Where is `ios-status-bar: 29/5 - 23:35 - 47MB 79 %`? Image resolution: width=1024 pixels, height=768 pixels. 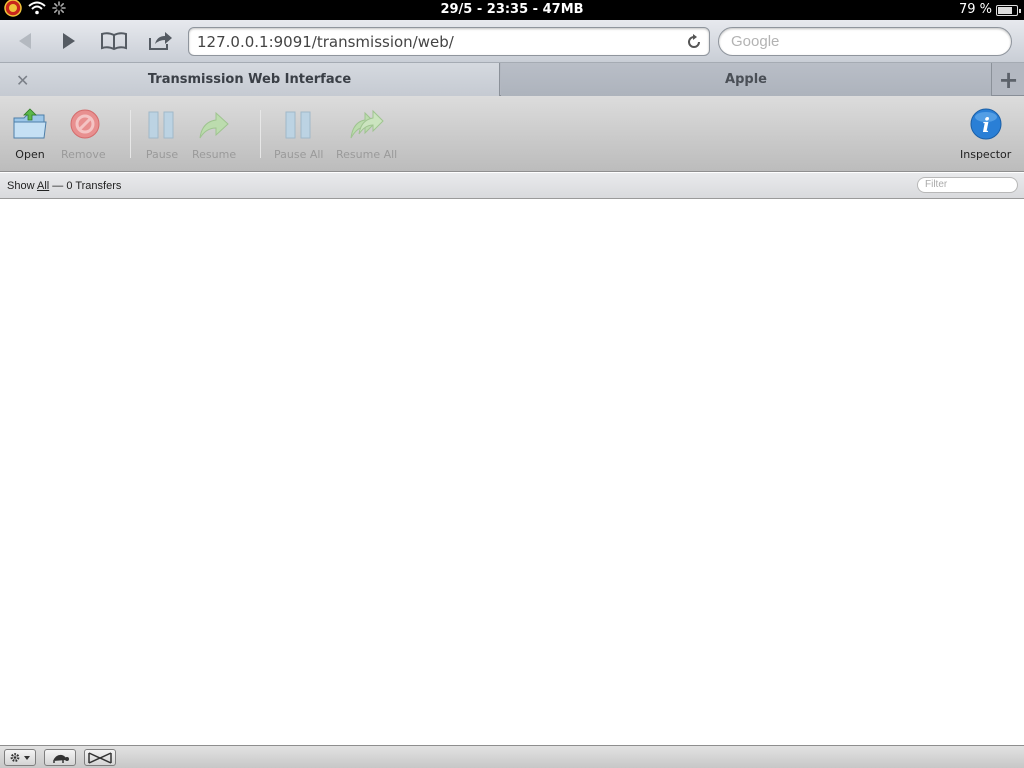 ios-status-bar: 29/5 - 23:35 - 47MB 79 % is located at coordinates (512, 10).